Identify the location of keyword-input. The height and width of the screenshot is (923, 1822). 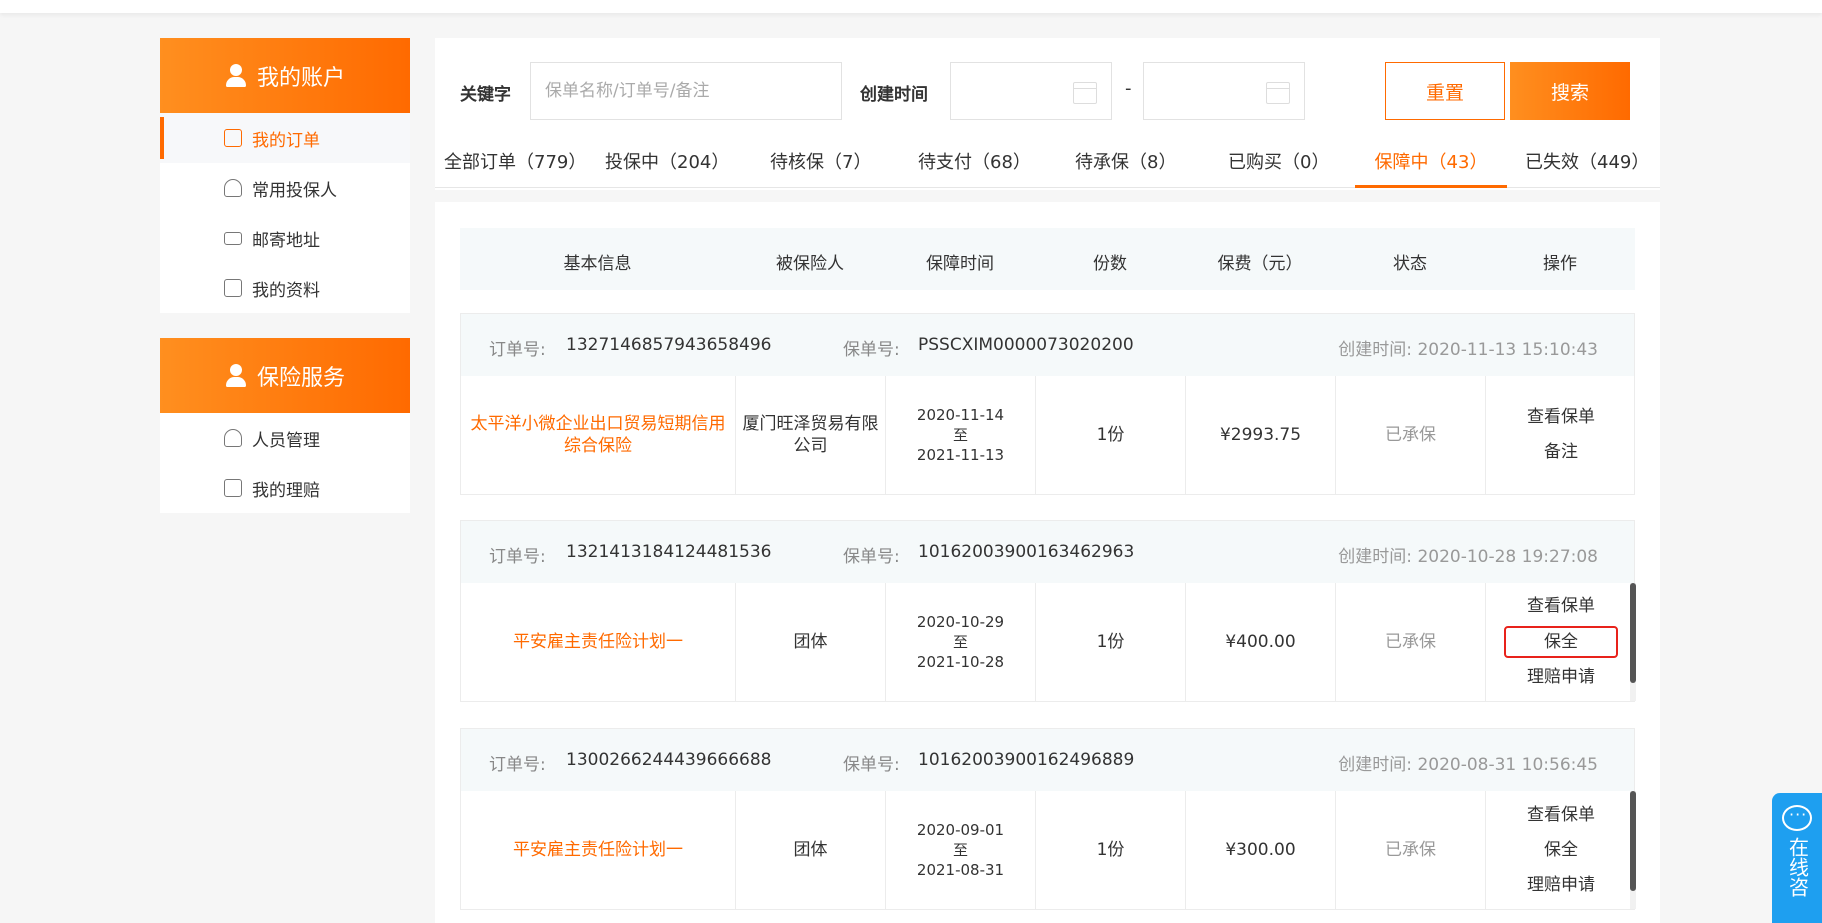
(686, 91).